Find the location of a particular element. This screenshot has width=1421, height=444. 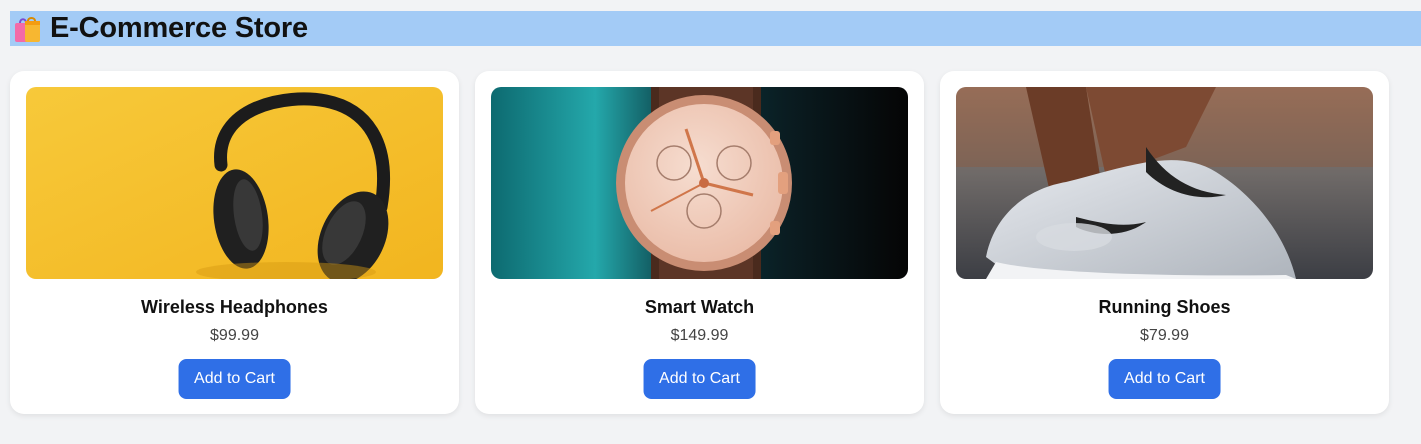

shoe-image is located at coordinates (1164, 183).